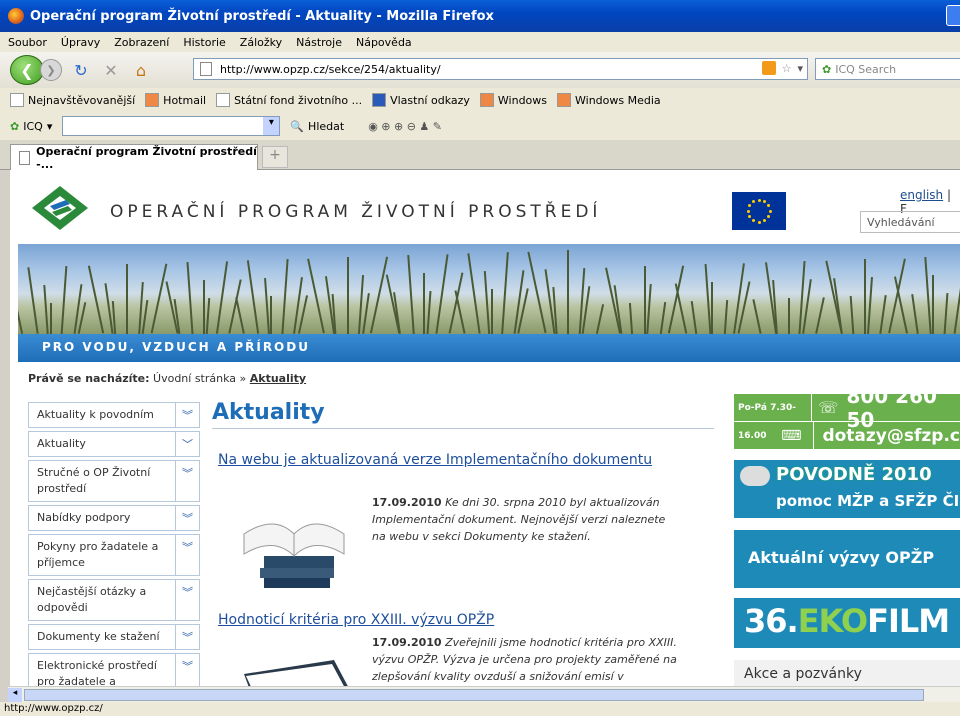  Describe the element at coordinates (114, 444) in the screenshot. I see `sidenav-item: Aktuality ﹀` at that location.